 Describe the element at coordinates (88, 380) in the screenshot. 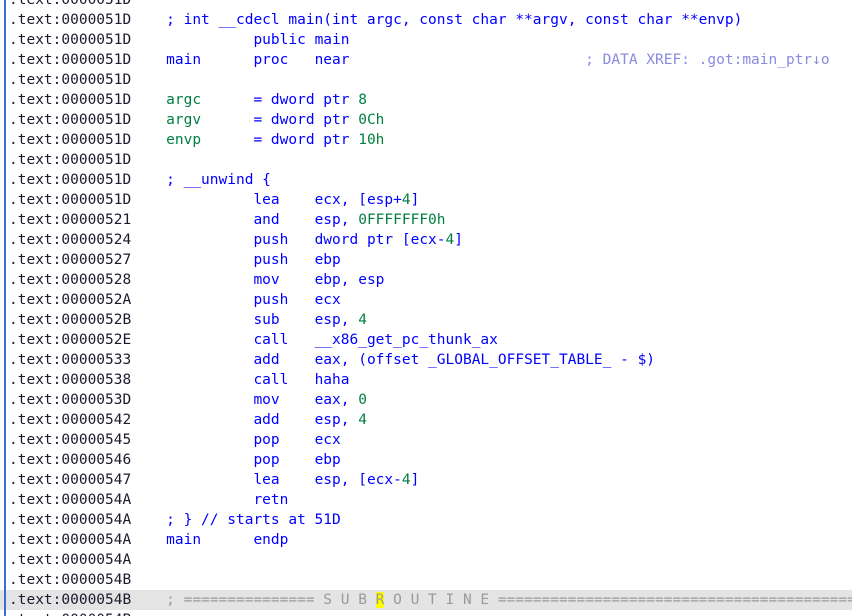

I see `line-address: .text:00000538` at that location.